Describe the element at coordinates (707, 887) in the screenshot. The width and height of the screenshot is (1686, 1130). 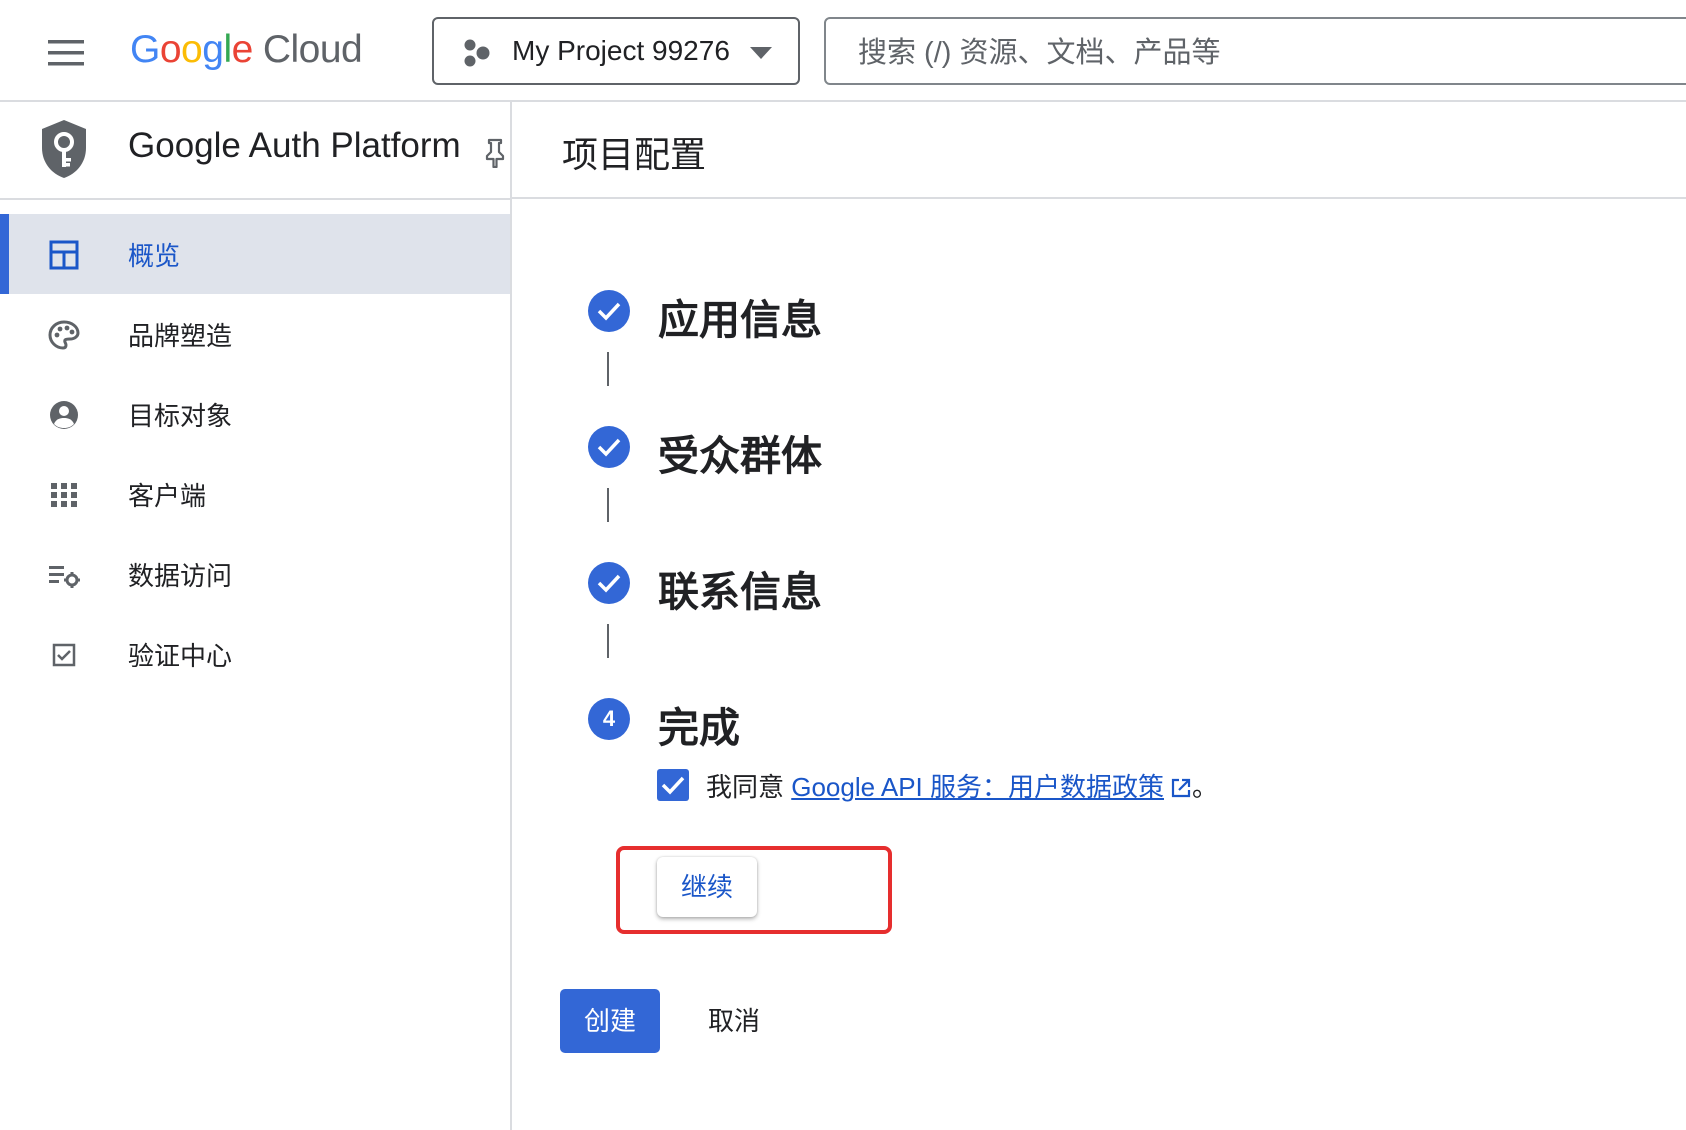
I see `continue-button: 继续` at that location.